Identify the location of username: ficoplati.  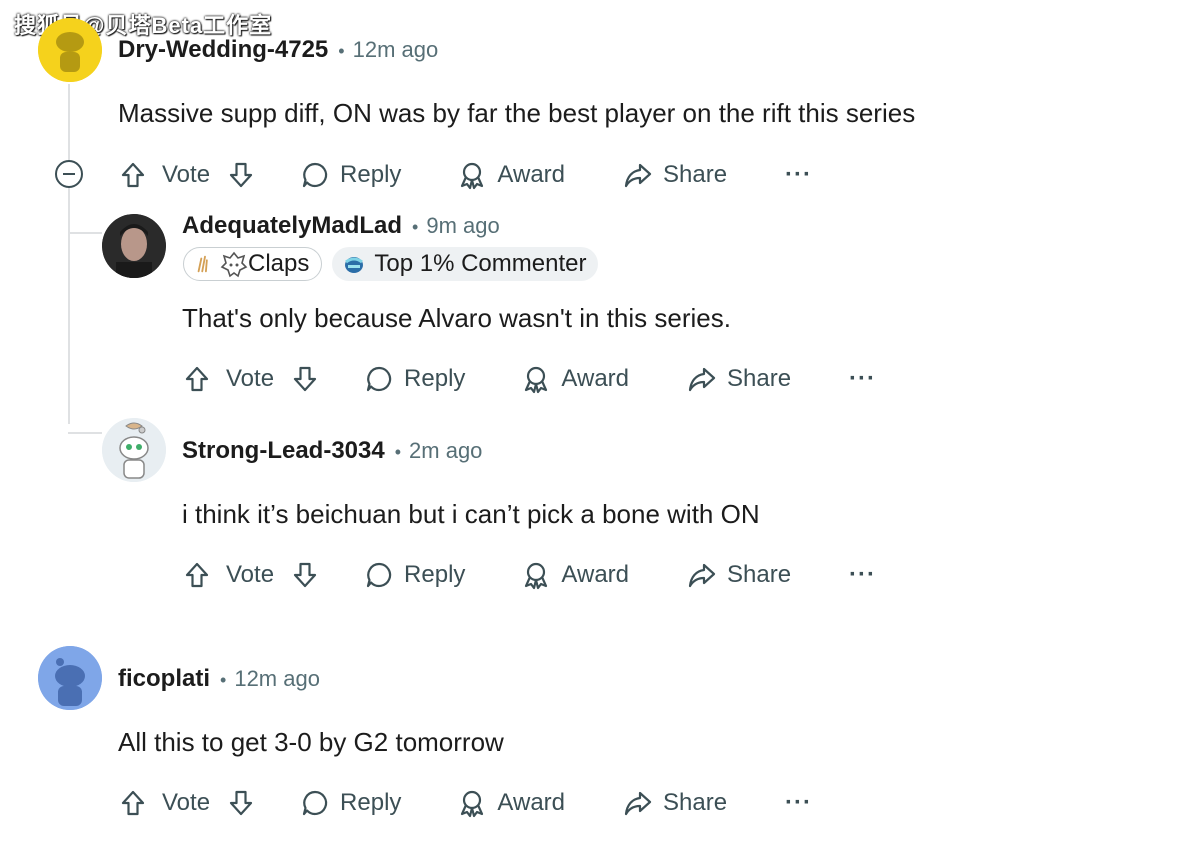
(164, 679).